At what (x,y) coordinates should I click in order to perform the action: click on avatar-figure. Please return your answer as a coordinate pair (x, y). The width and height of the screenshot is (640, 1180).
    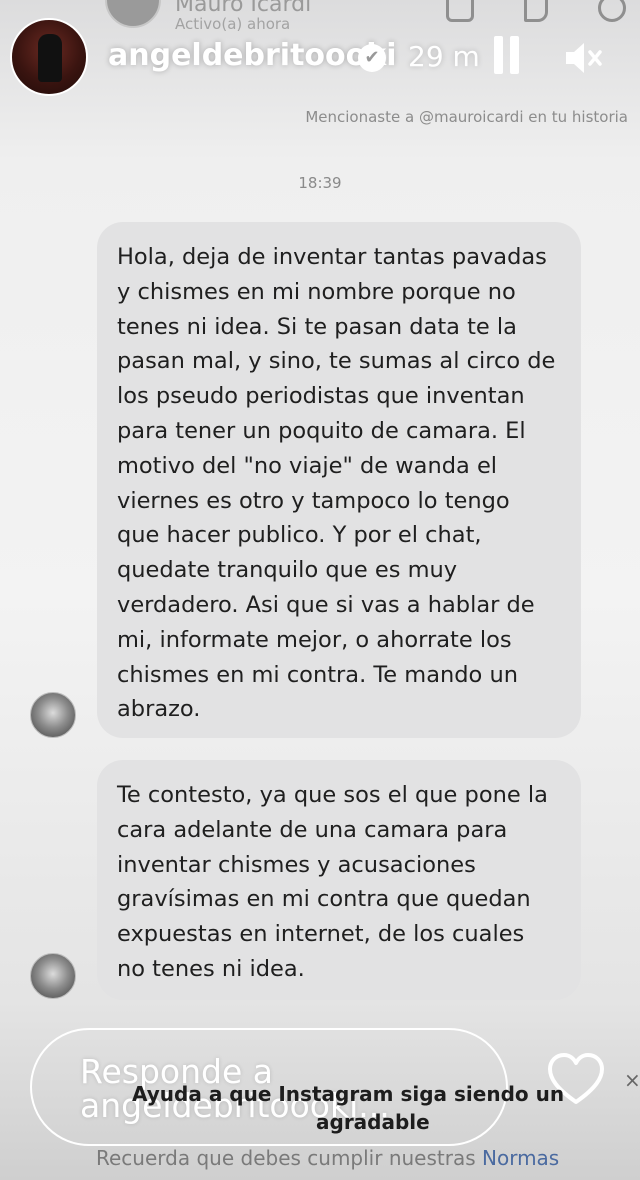
    Looking at the image, I should click on (50, 58).